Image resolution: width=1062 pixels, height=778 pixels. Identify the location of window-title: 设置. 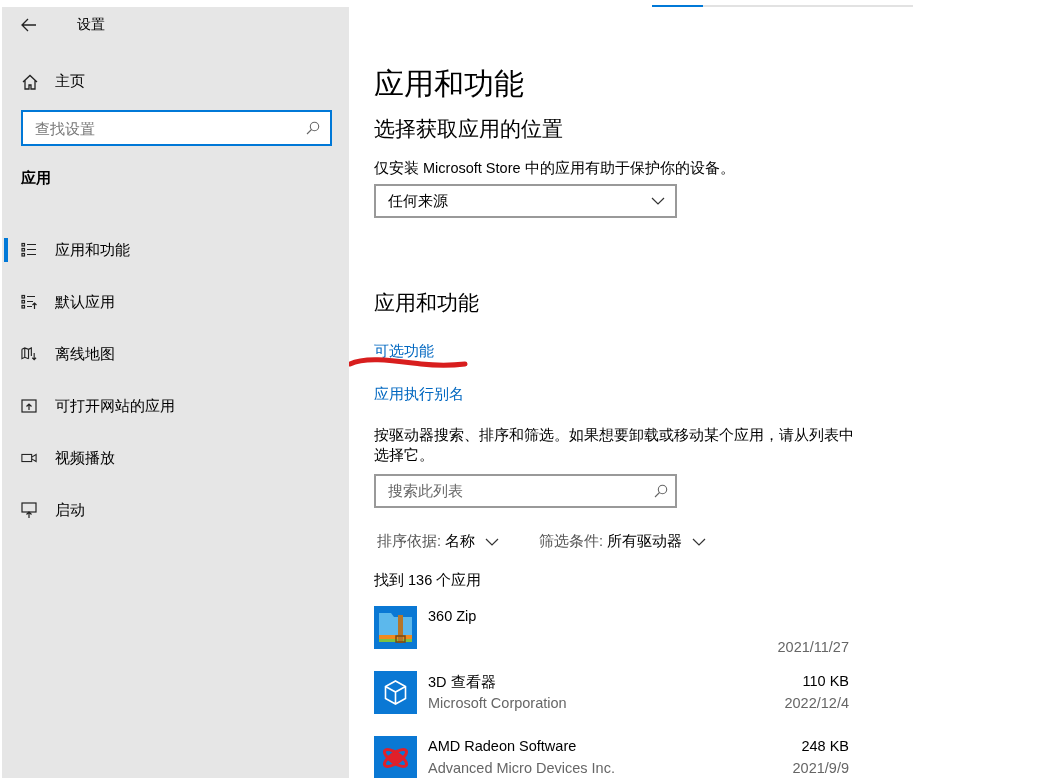
(91, 25).